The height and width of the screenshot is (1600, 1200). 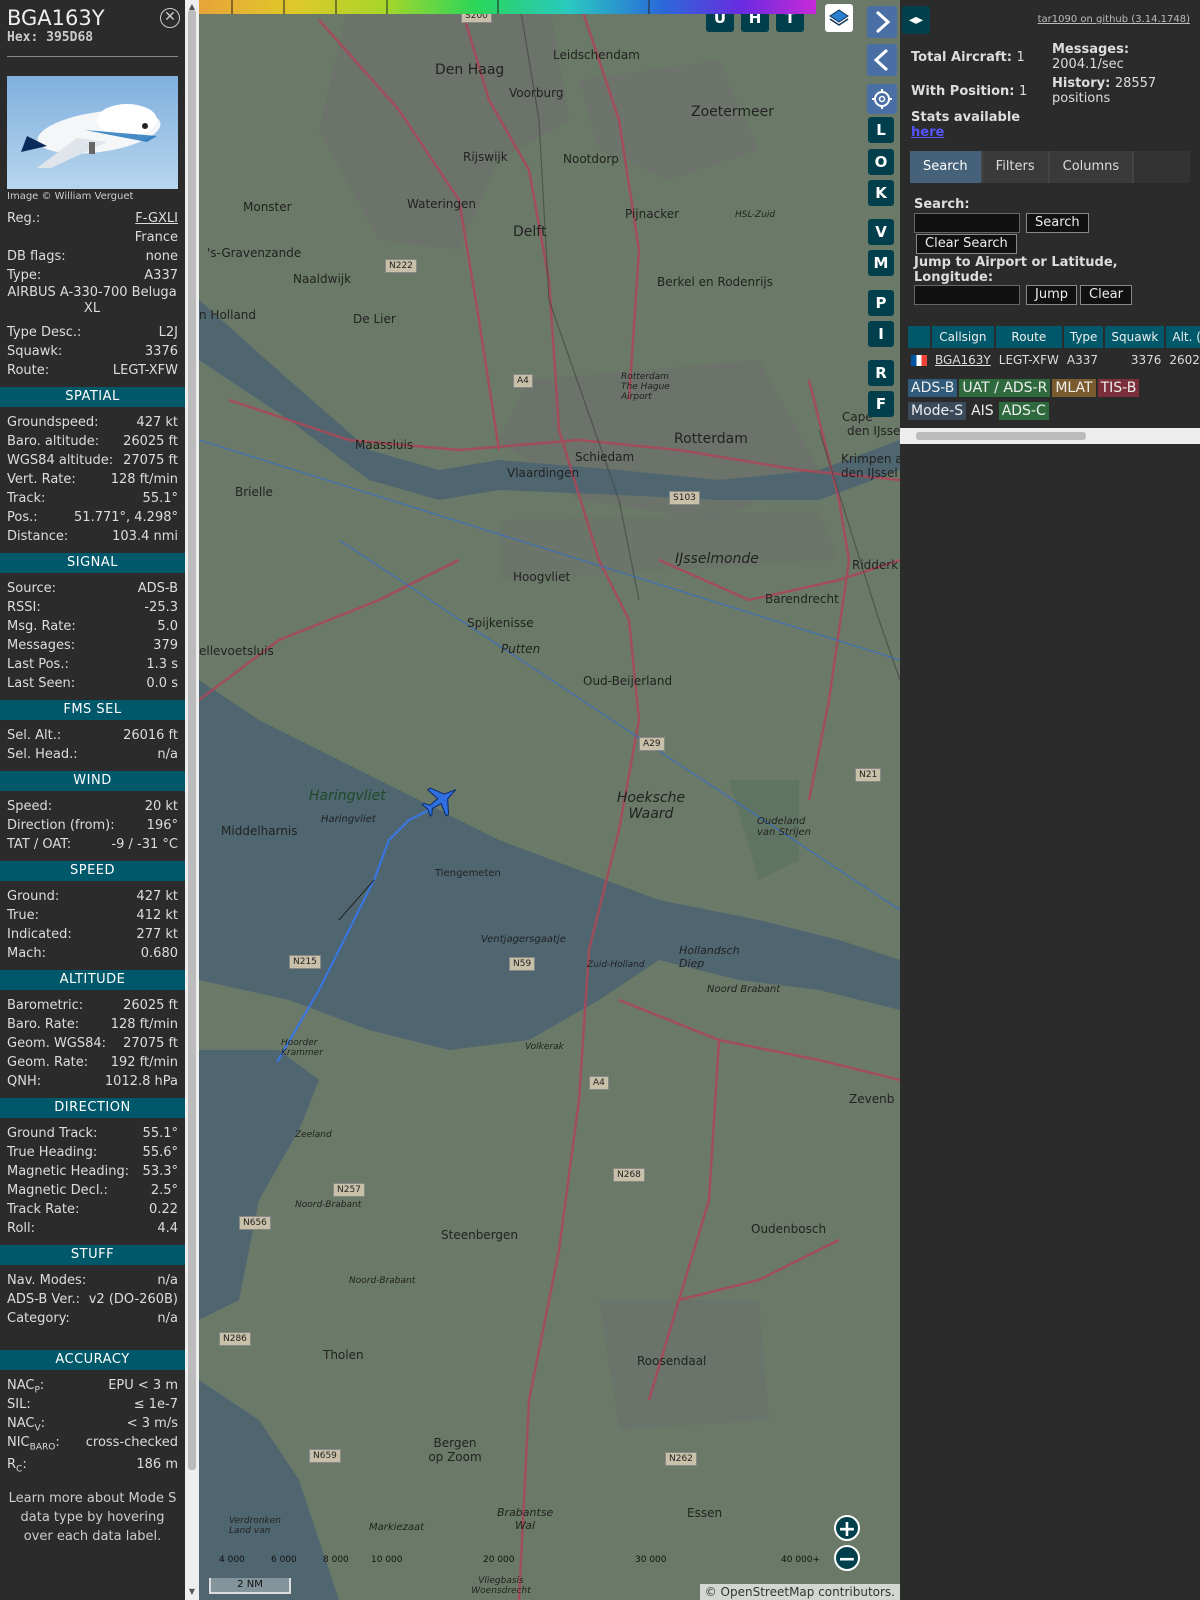 What do you see at coordinates (882, 22) in the screenshot?
I see `chevron-right-icon` at bounding box center [882, 22].